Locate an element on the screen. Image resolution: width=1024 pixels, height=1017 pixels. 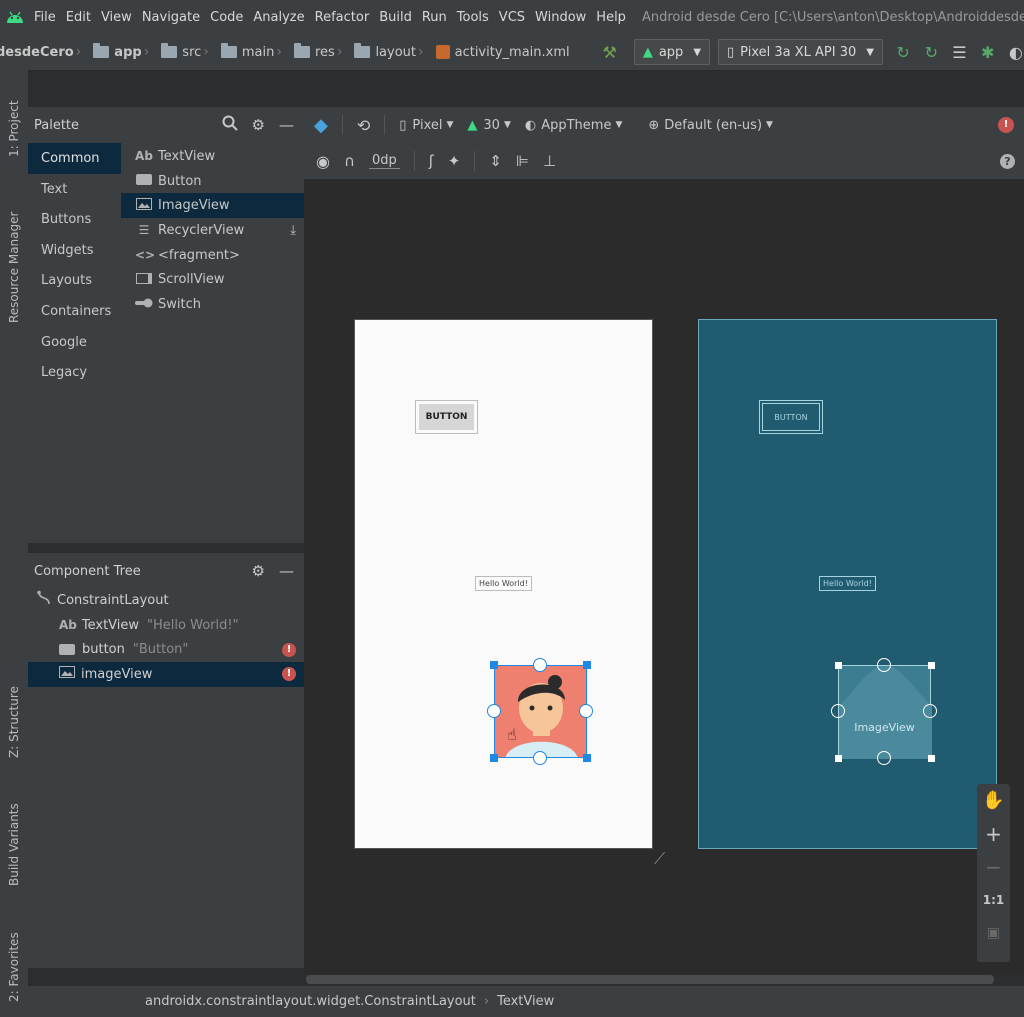
palette-category-layouts: Layouts is located at coordinates (74, 280).